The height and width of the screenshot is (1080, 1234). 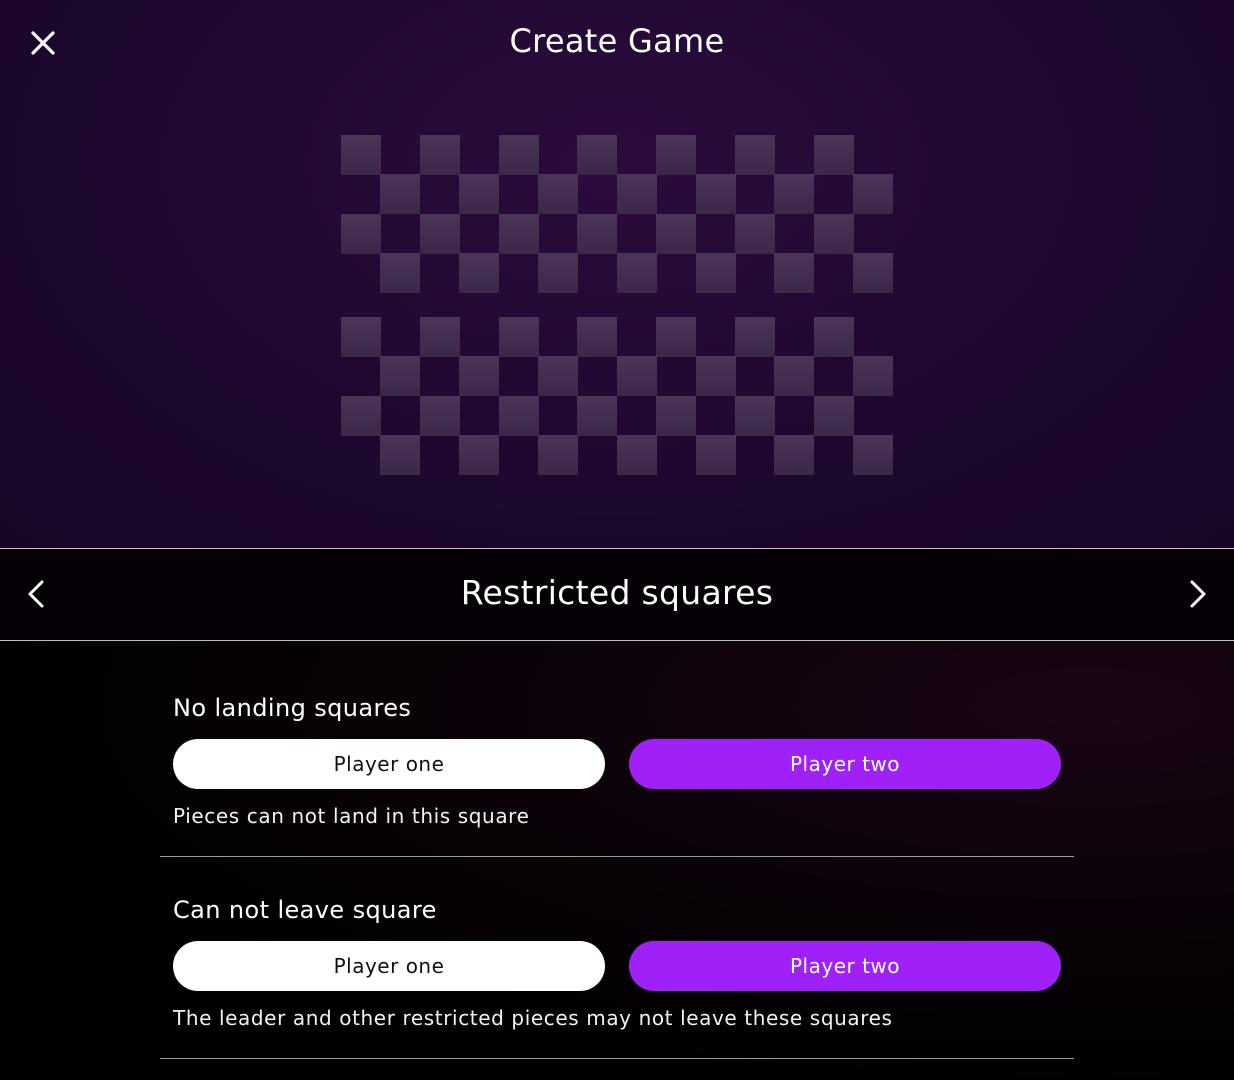 I want to click on section-nav-bar: Restricted squares, so click(x=617, y=594).